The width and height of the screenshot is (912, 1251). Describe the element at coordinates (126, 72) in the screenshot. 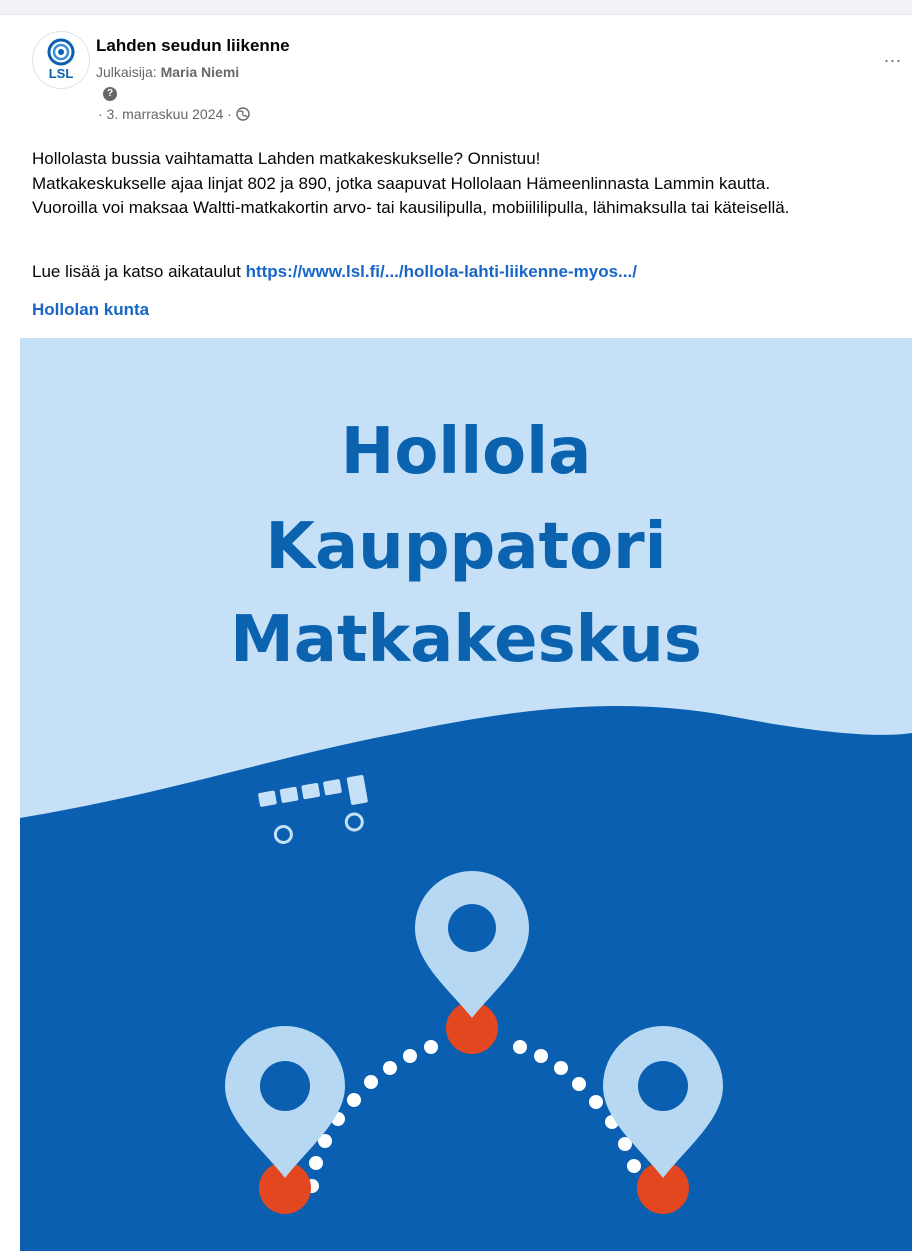

I see `publisher-label: Julkaisija:` at that location.